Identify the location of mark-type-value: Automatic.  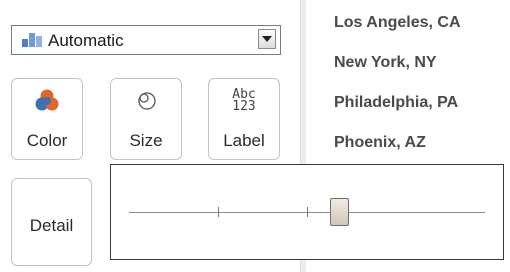
(86, 40).